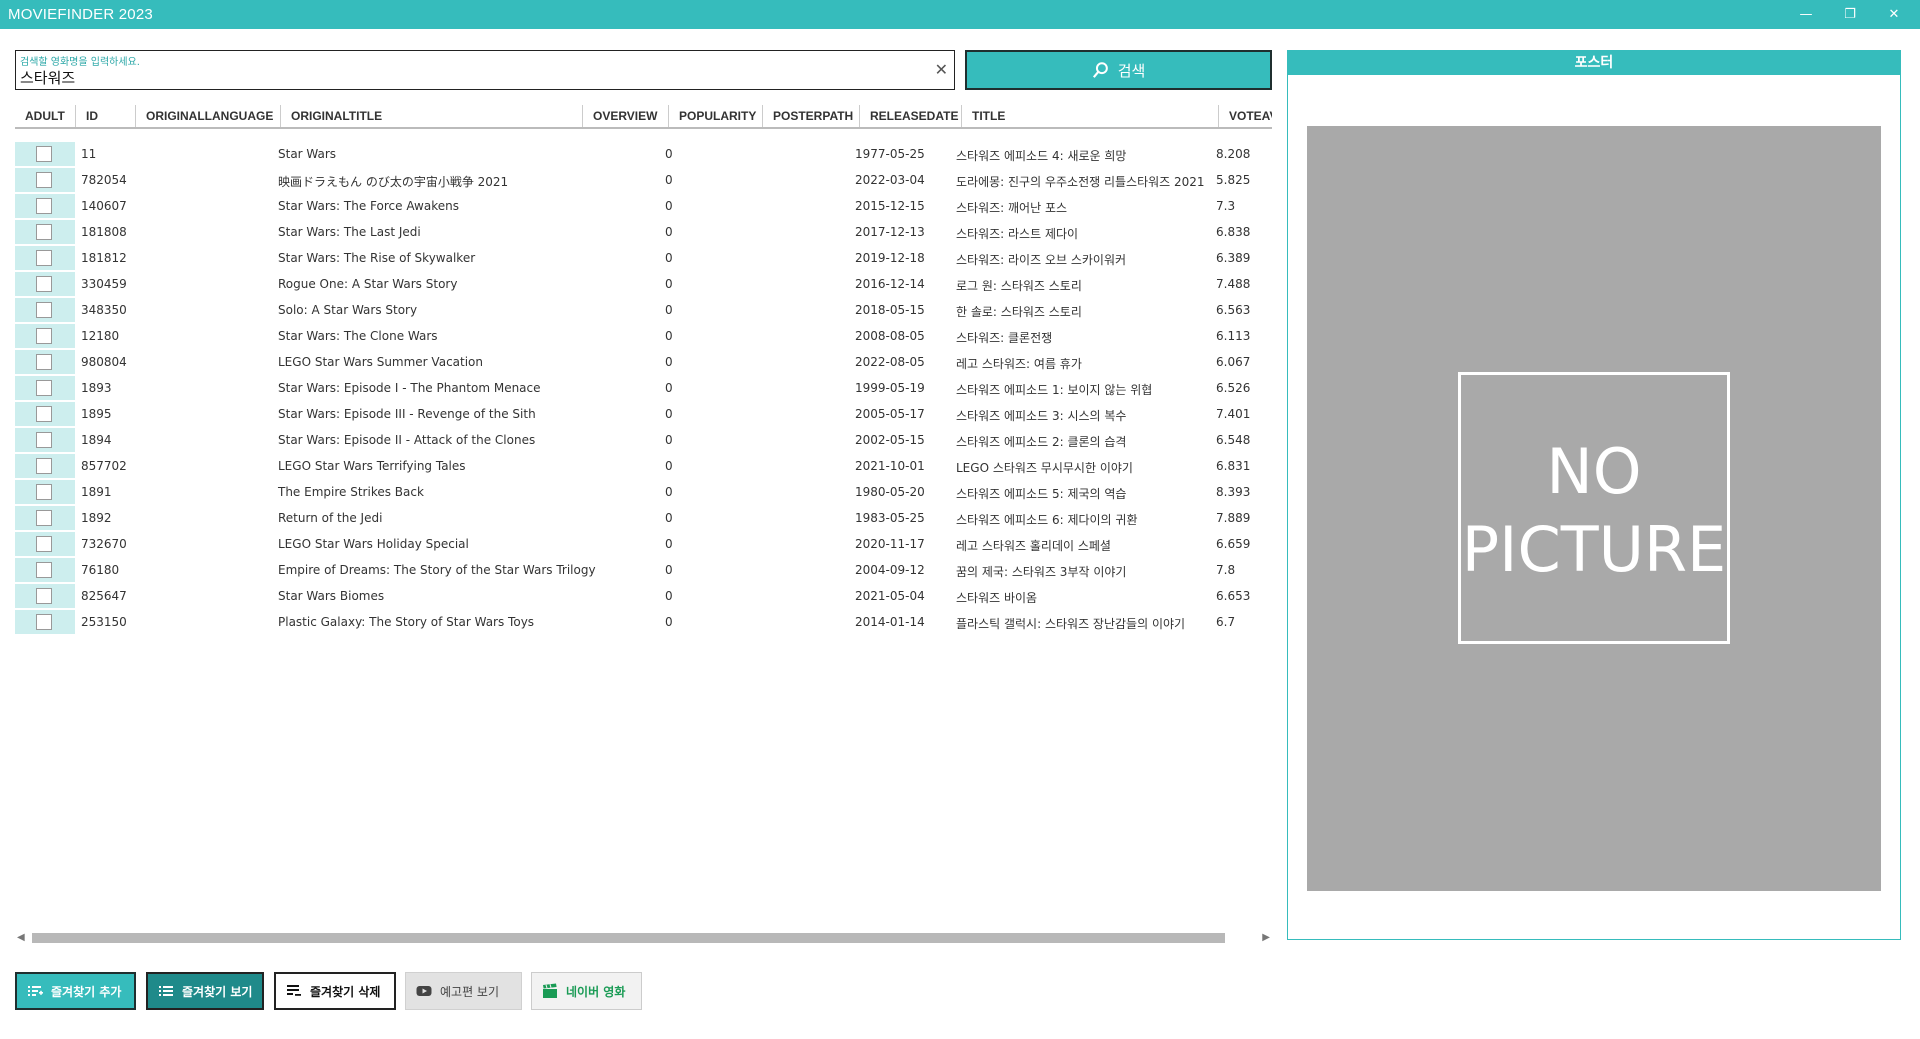  Describe the element at coordinates (1850, 14) in the screenshot. I see `maximize-button: ❐` at that location.